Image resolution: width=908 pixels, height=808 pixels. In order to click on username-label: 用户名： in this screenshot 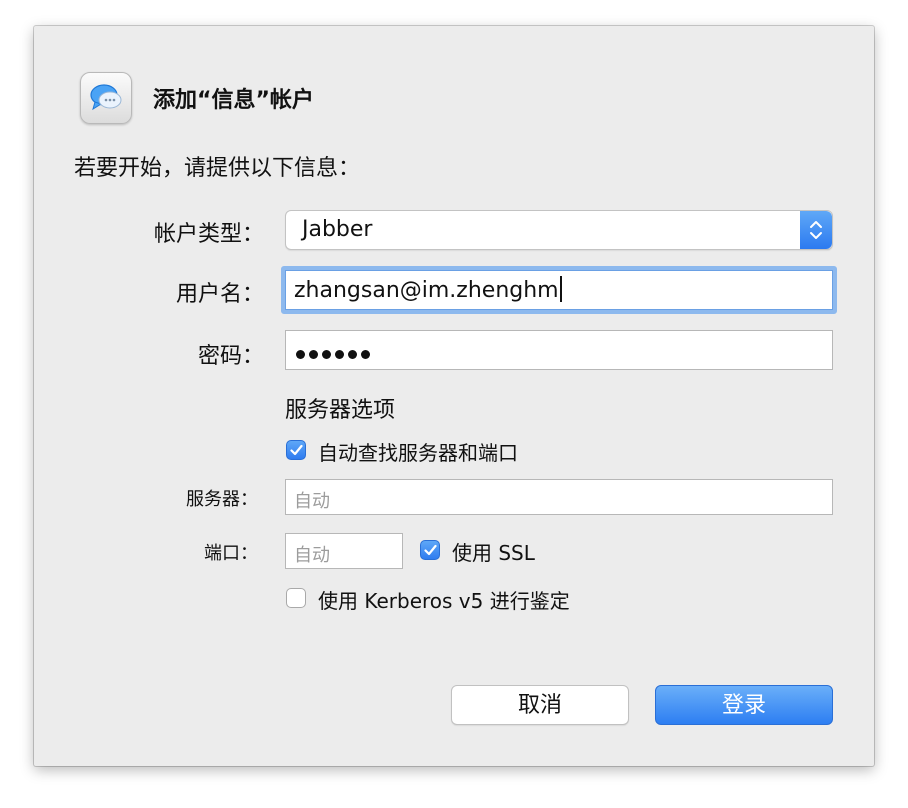, I will do `click(219, 294)`.